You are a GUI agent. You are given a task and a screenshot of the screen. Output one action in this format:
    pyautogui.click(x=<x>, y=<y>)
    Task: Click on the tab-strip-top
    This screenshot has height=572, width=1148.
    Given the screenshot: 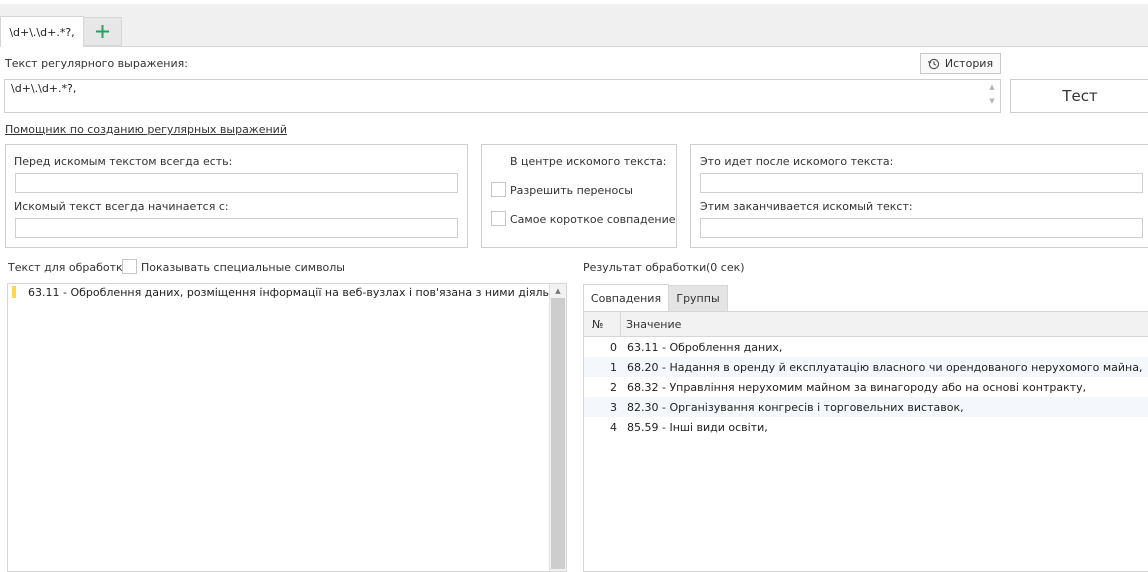 What is the action you would take?
    pyautogui.click(x=574, y=2)
    